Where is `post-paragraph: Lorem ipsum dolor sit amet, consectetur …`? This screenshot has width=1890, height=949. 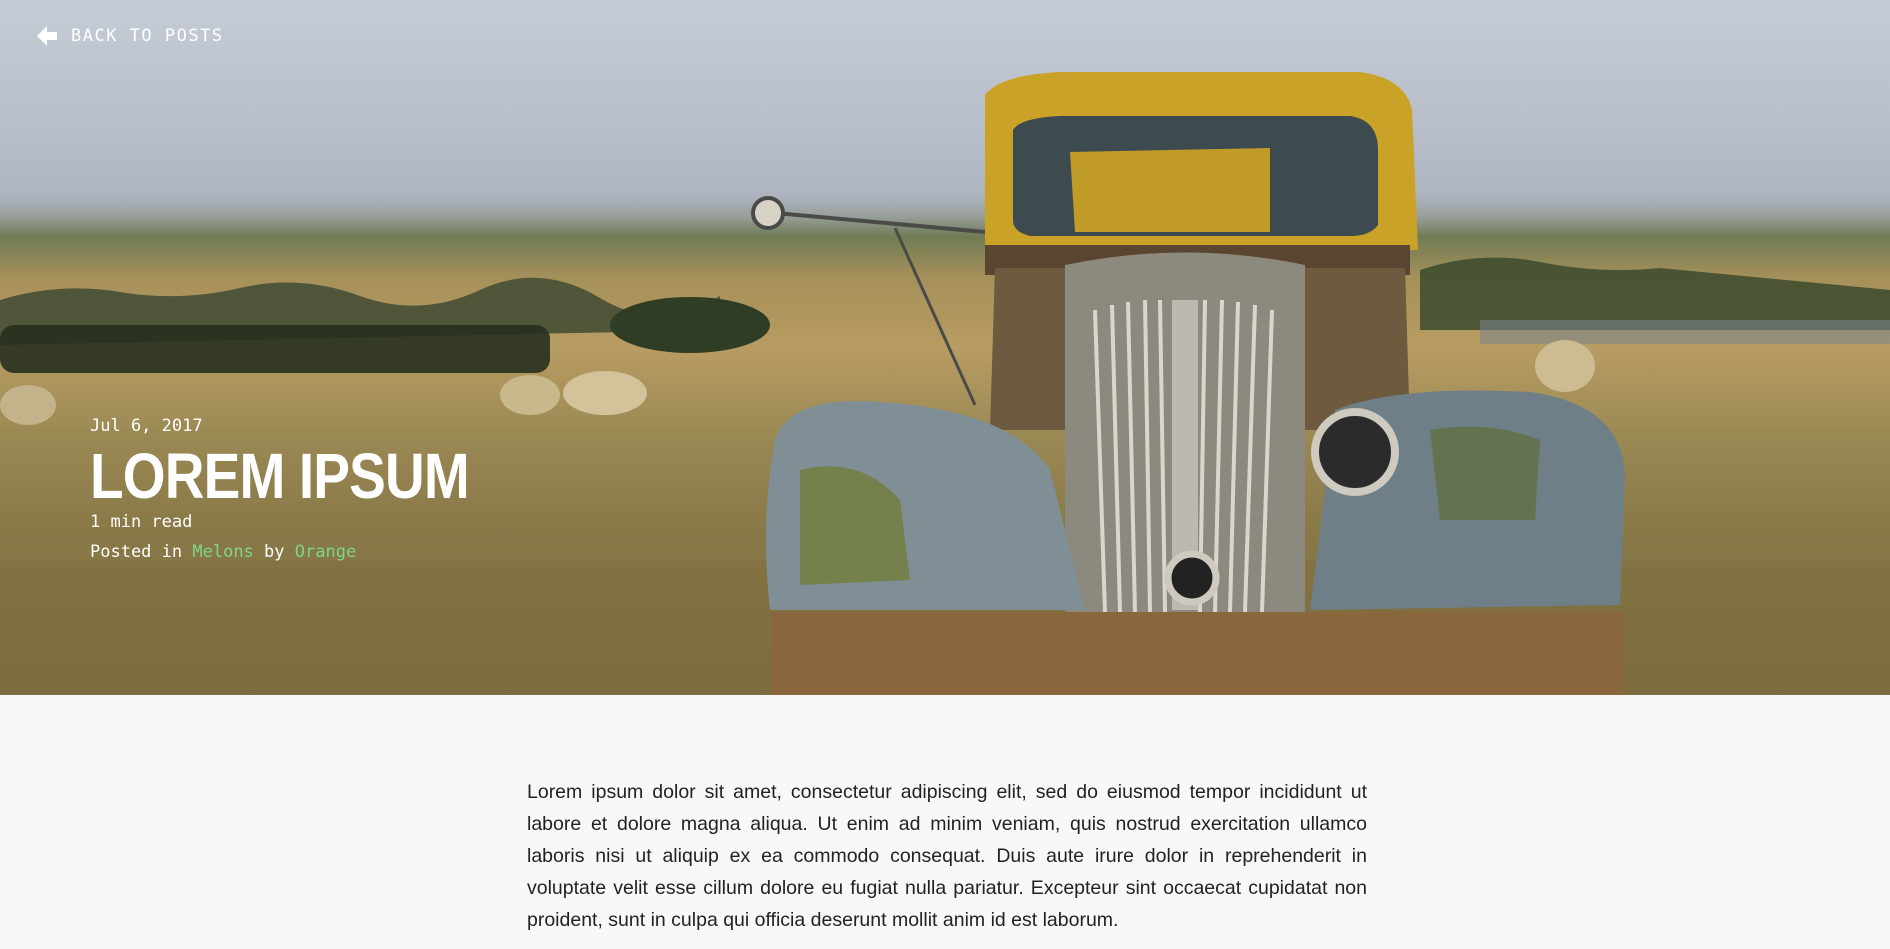
post-paragraph: Lorem ipsum dolor sit amet, consectetur … is located at coordinates (947, 856).